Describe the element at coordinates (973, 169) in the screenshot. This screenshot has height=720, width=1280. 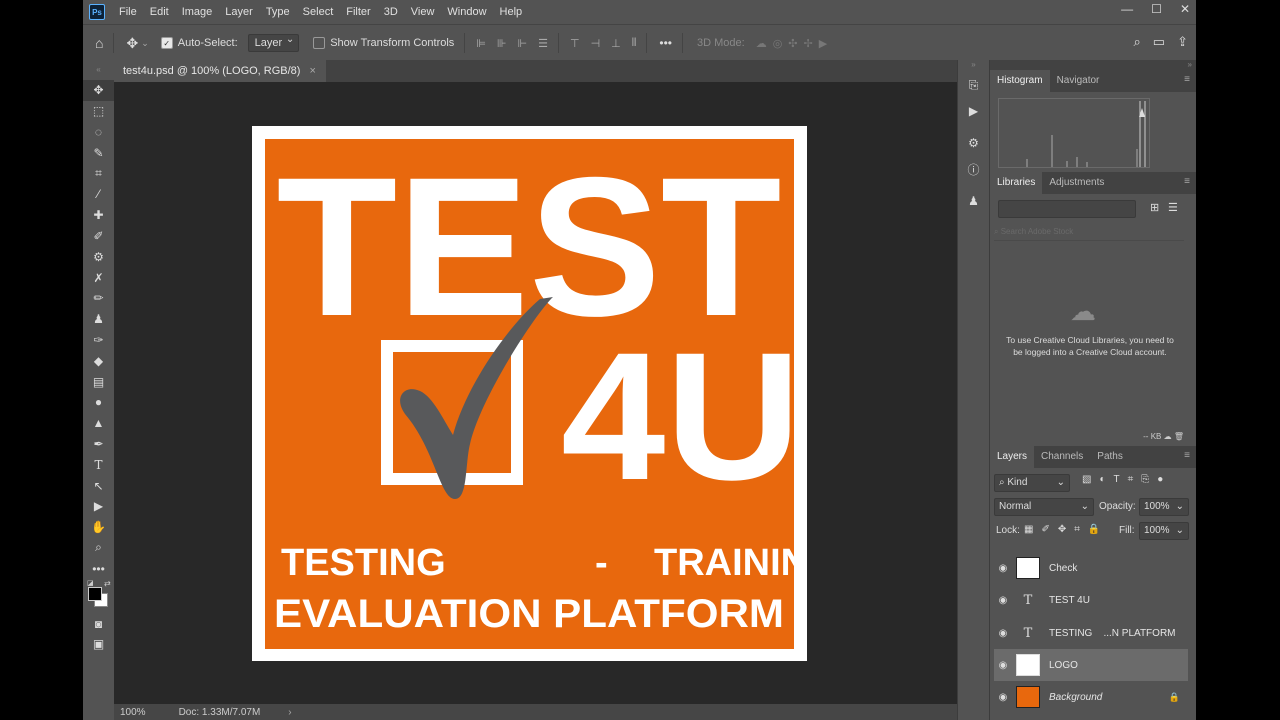
I see `info-icon: ⓘ` at that location.